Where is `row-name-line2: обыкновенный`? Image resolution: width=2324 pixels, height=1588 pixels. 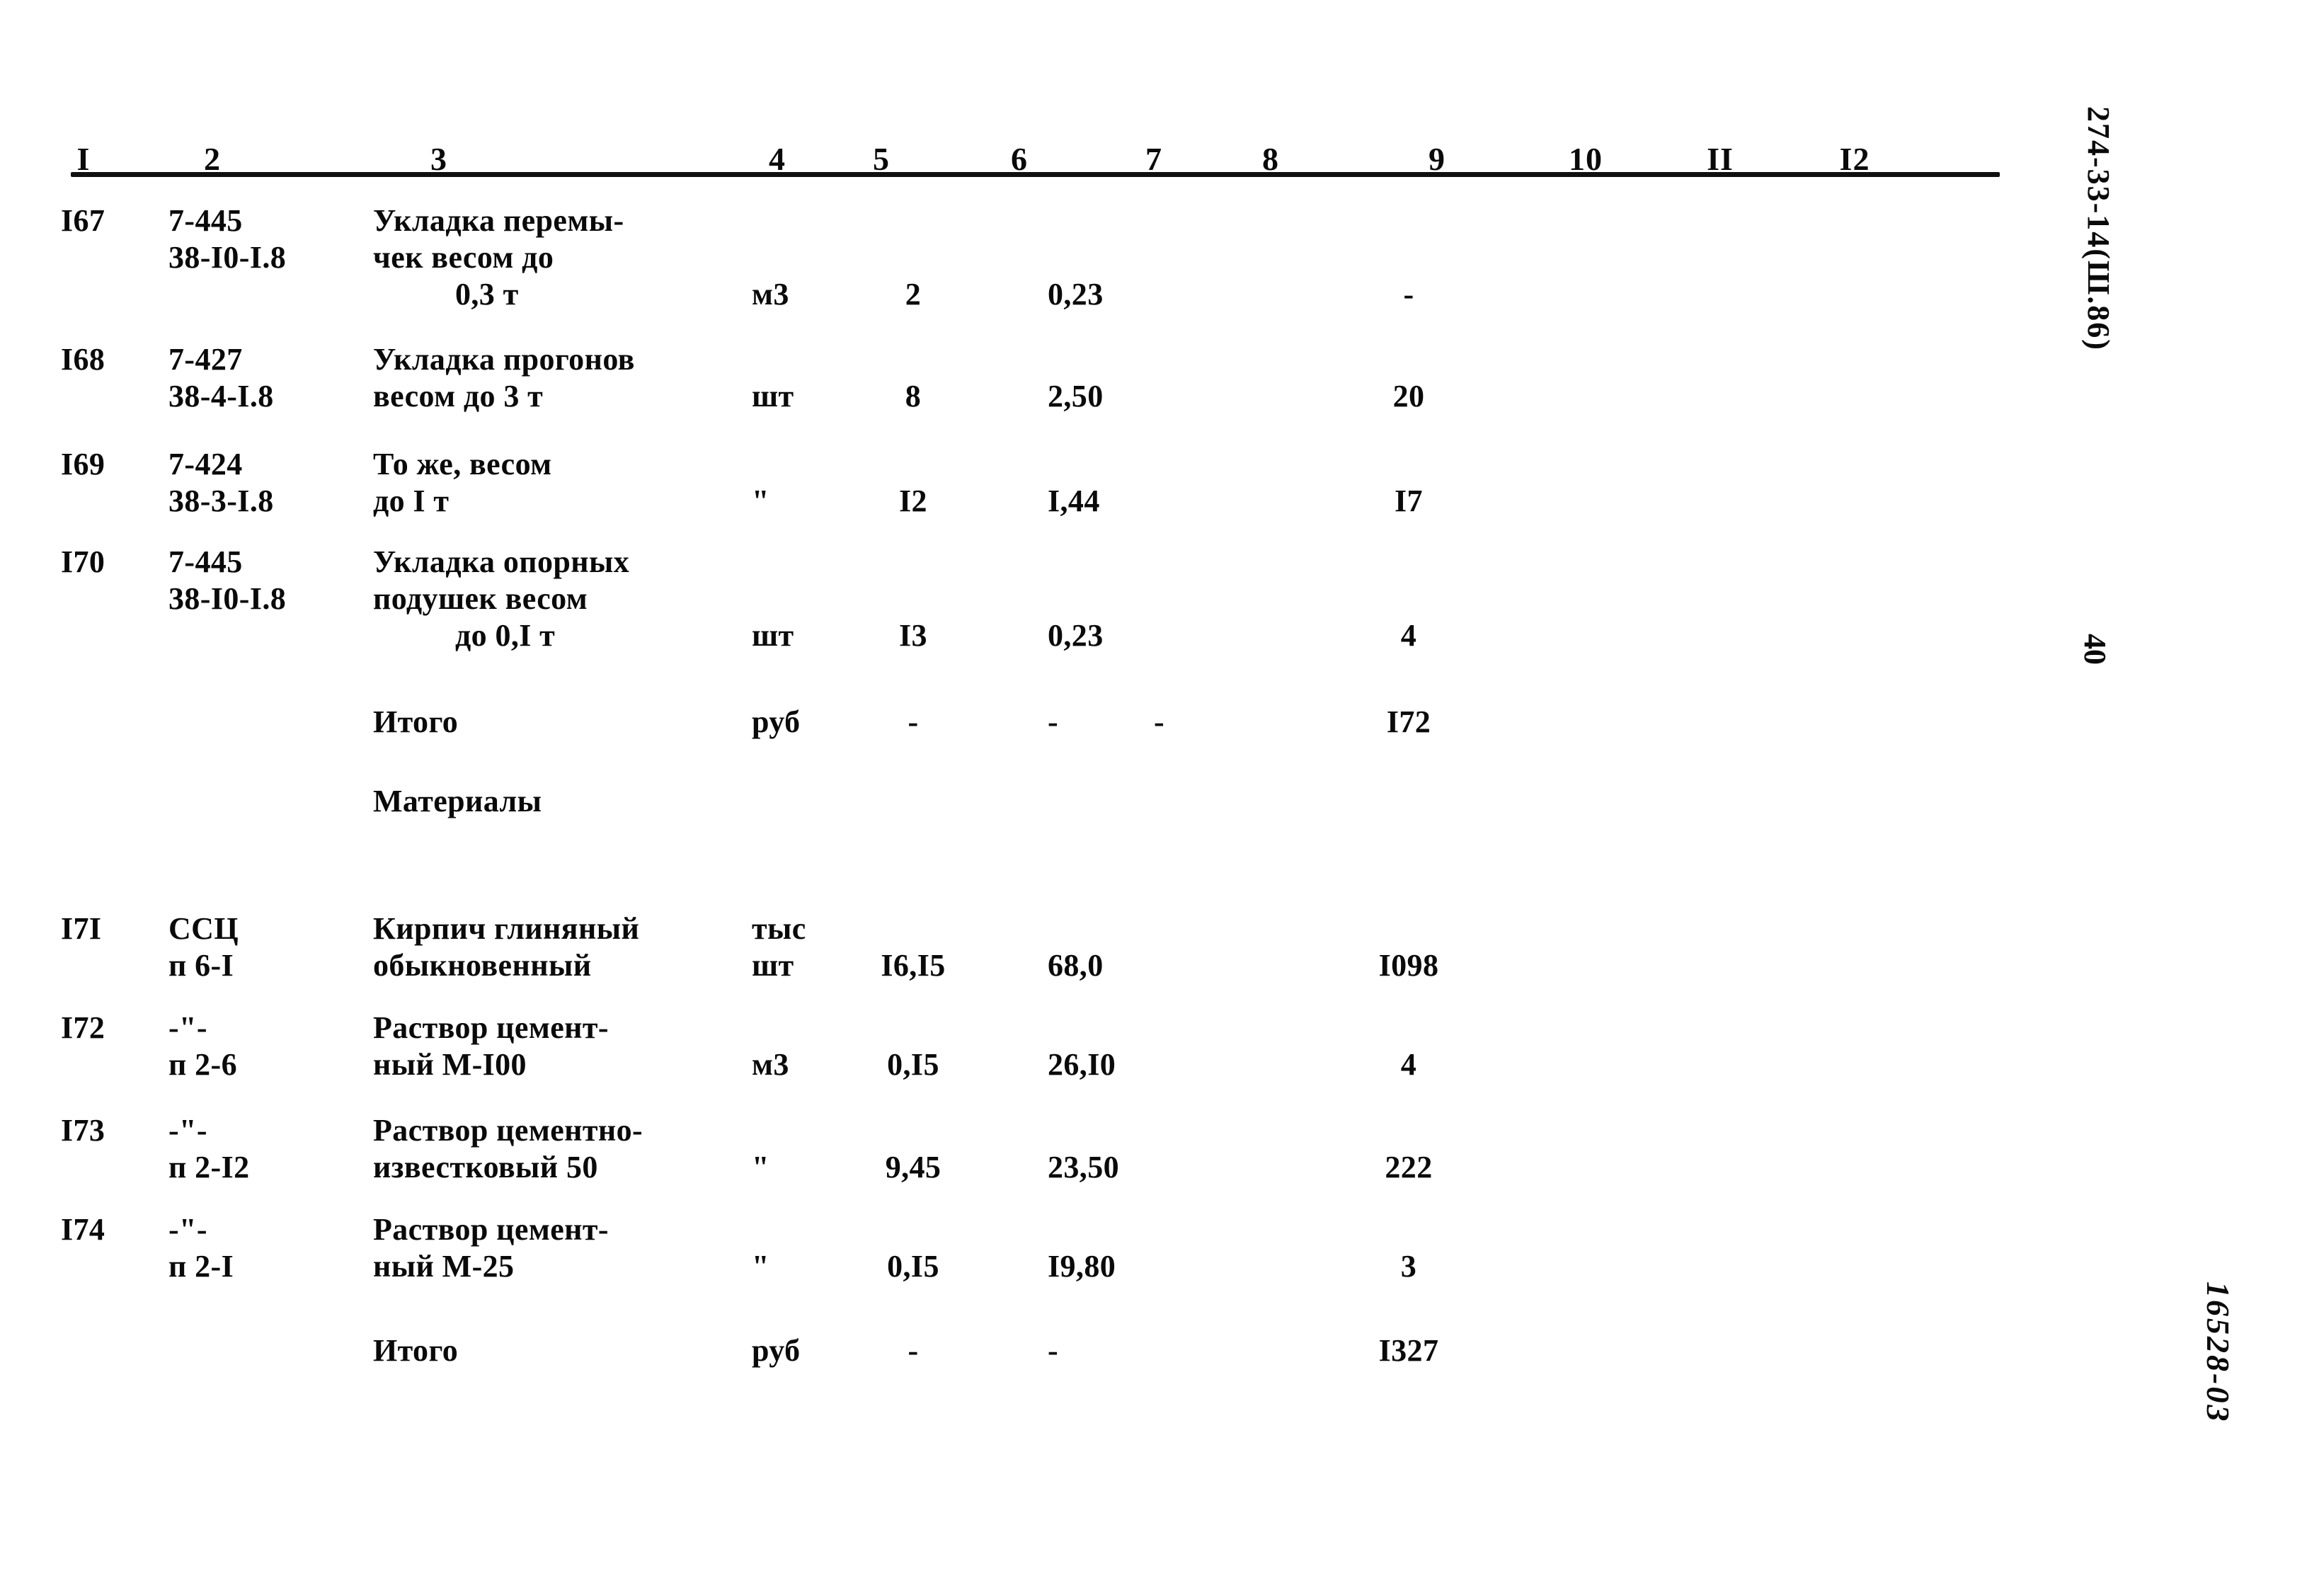 row-name-line2: обыкновенный is located at coordinates (482, 965).